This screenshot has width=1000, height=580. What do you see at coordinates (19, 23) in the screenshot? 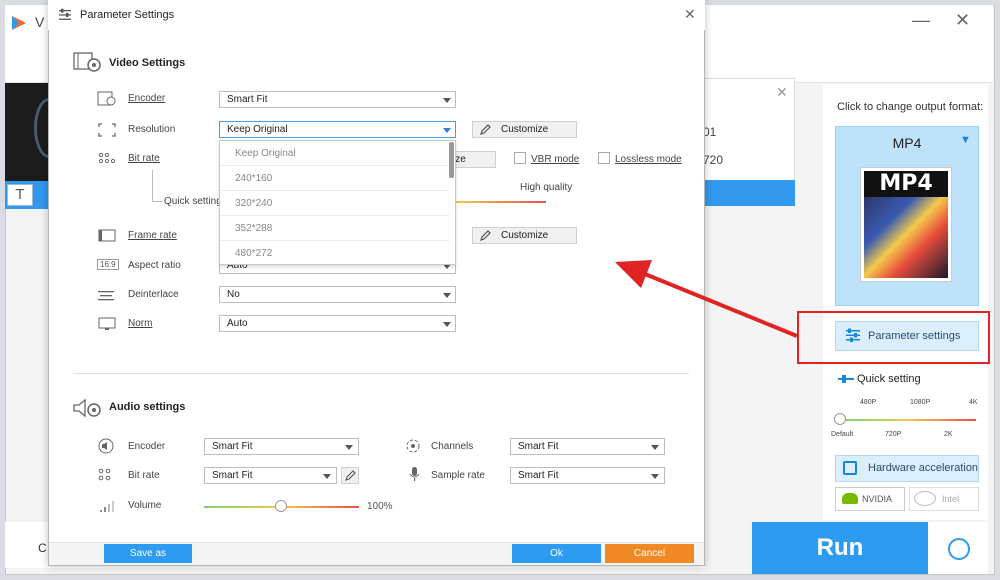
I see `app-logo-icon` at bounding box center [19, 23].